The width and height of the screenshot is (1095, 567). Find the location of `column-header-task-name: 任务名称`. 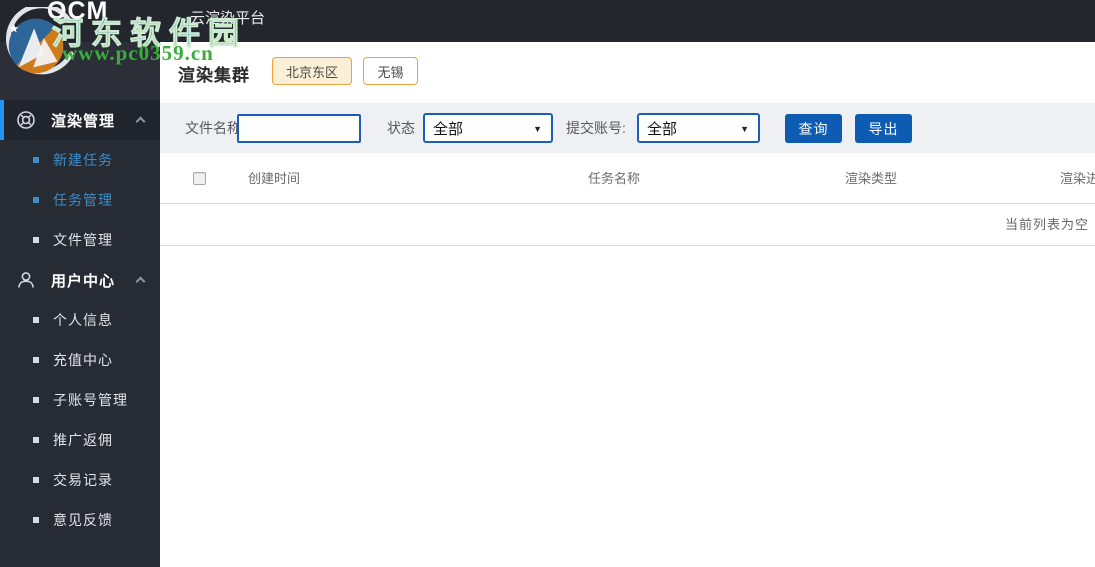

column-header-task-name: 任务名称 is located at coordinates (614, 178).